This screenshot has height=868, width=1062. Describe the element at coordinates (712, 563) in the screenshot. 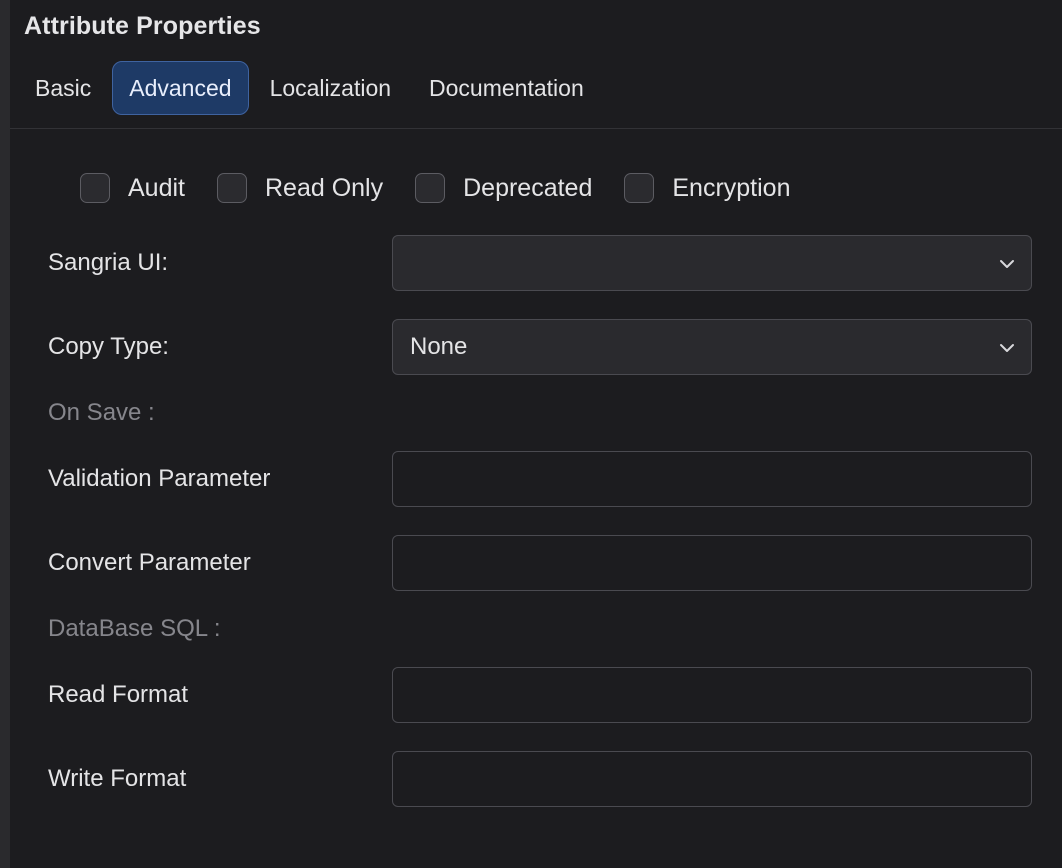

I see `convert-parameter-input` at that location.